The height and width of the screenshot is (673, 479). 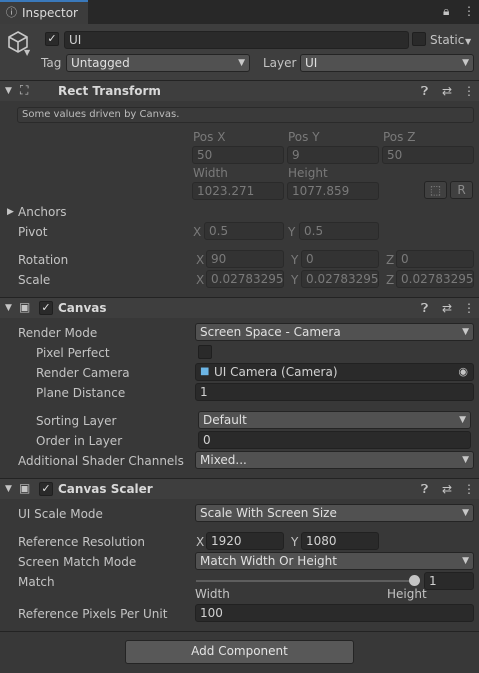 I want to click on layer-value: UI, so click(x=311, y=63).